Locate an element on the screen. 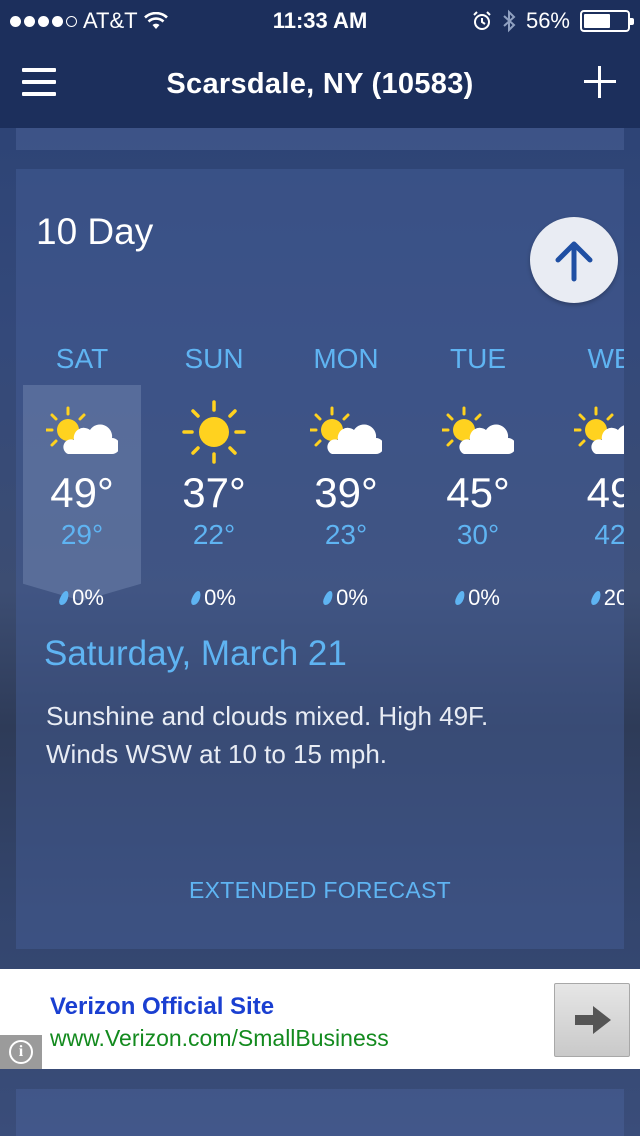 This screenshot has width=640, height=1136. battery-percent: 56% is located at coordinates (547, 20).